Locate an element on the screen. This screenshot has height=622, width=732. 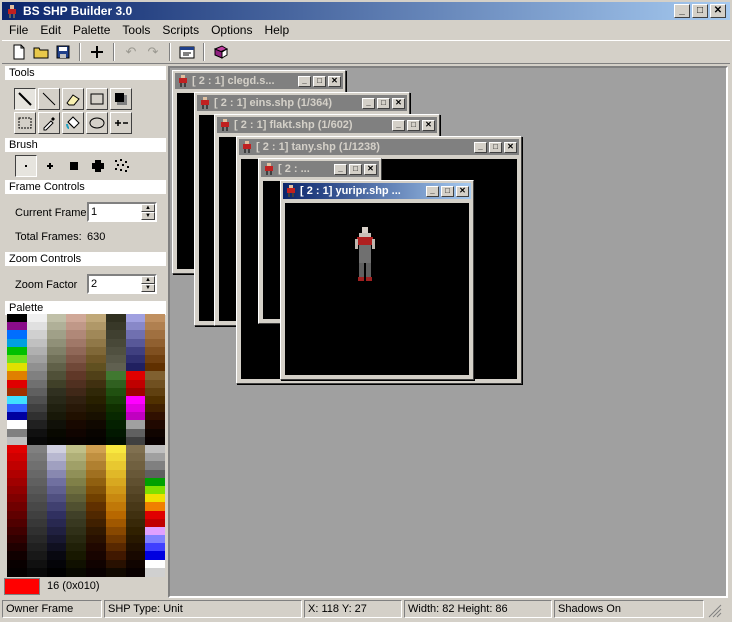
save-button is located at coordinates (63, 52).